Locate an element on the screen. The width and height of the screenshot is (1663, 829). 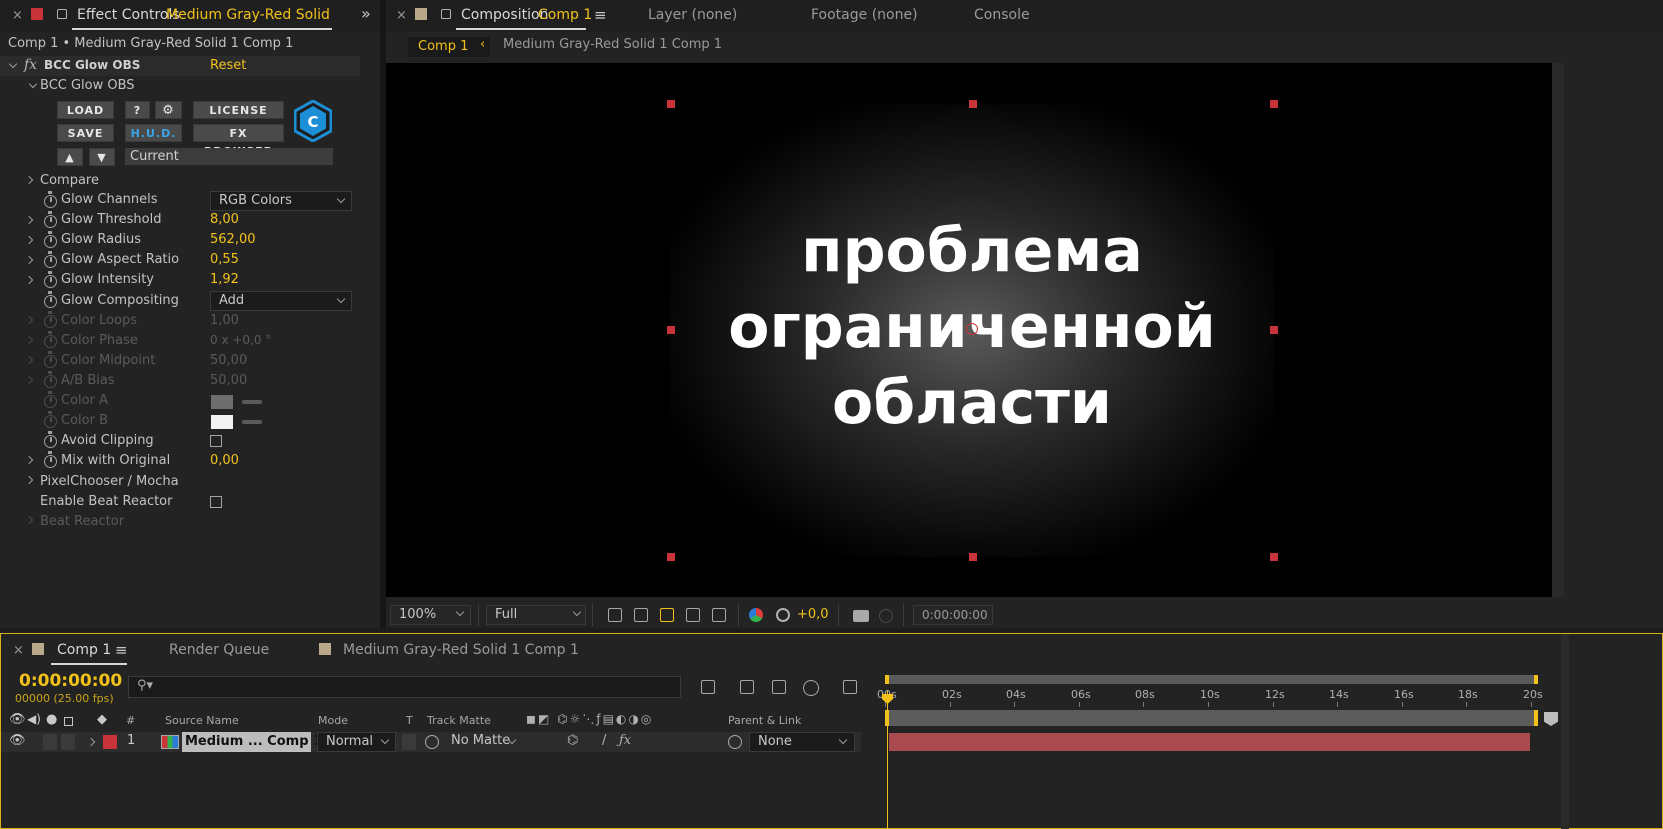
anchor-point-icon is located at coordinates (972, 329).